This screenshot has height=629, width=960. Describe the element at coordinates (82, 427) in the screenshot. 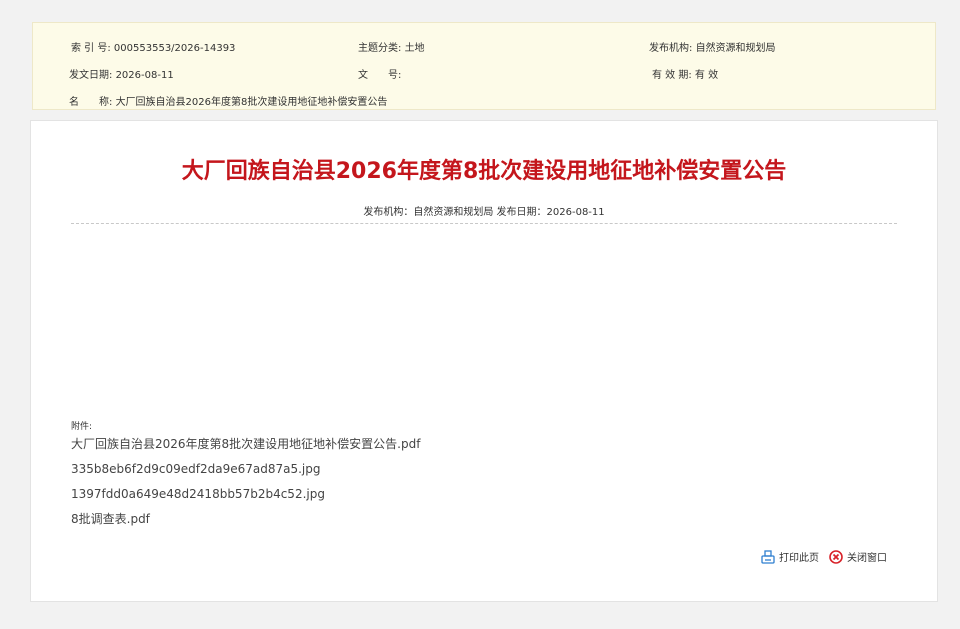

I see `attachments-label: 附件:` at that location.